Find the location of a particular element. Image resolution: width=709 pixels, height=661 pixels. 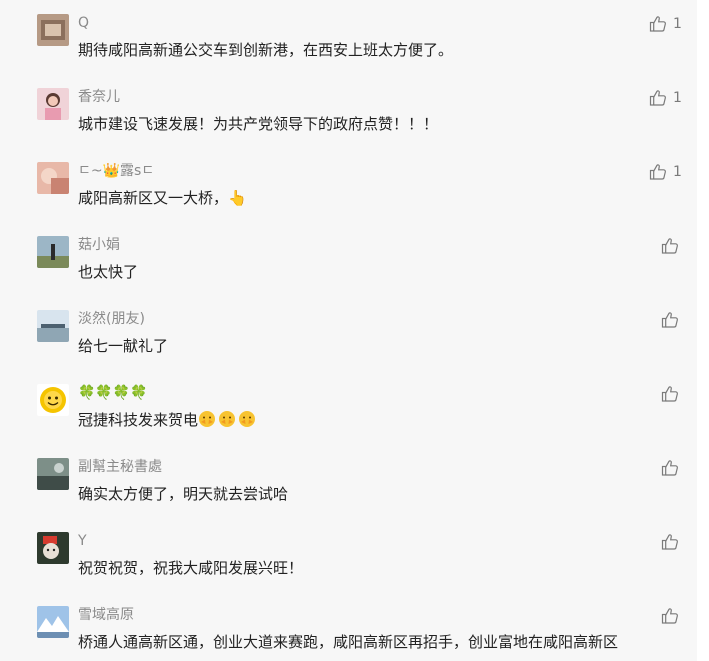

comment-text: 确实太方便了，明天就去尝试哈 is located at coordinates (183, 494).